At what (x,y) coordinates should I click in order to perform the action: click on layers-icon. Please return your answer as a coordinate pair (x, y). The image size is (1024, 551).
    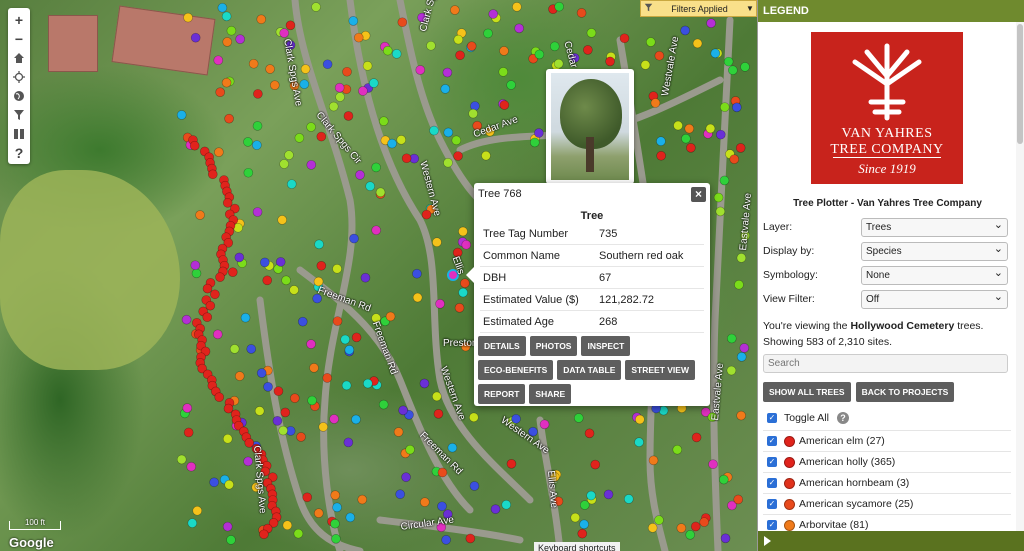
    Looking at the image, I should click on (19, 133).